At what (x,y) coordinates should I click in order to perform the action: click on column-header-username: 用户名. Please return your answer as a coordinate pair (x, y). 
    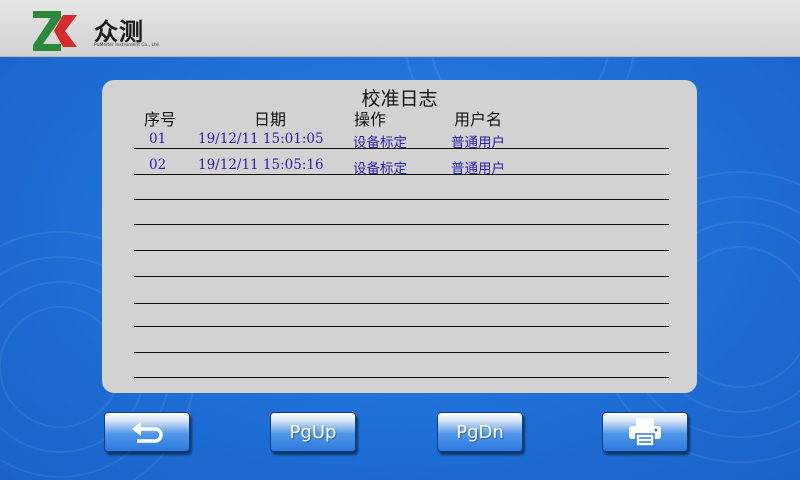
    Looking at the image, I should click on (478, 119).